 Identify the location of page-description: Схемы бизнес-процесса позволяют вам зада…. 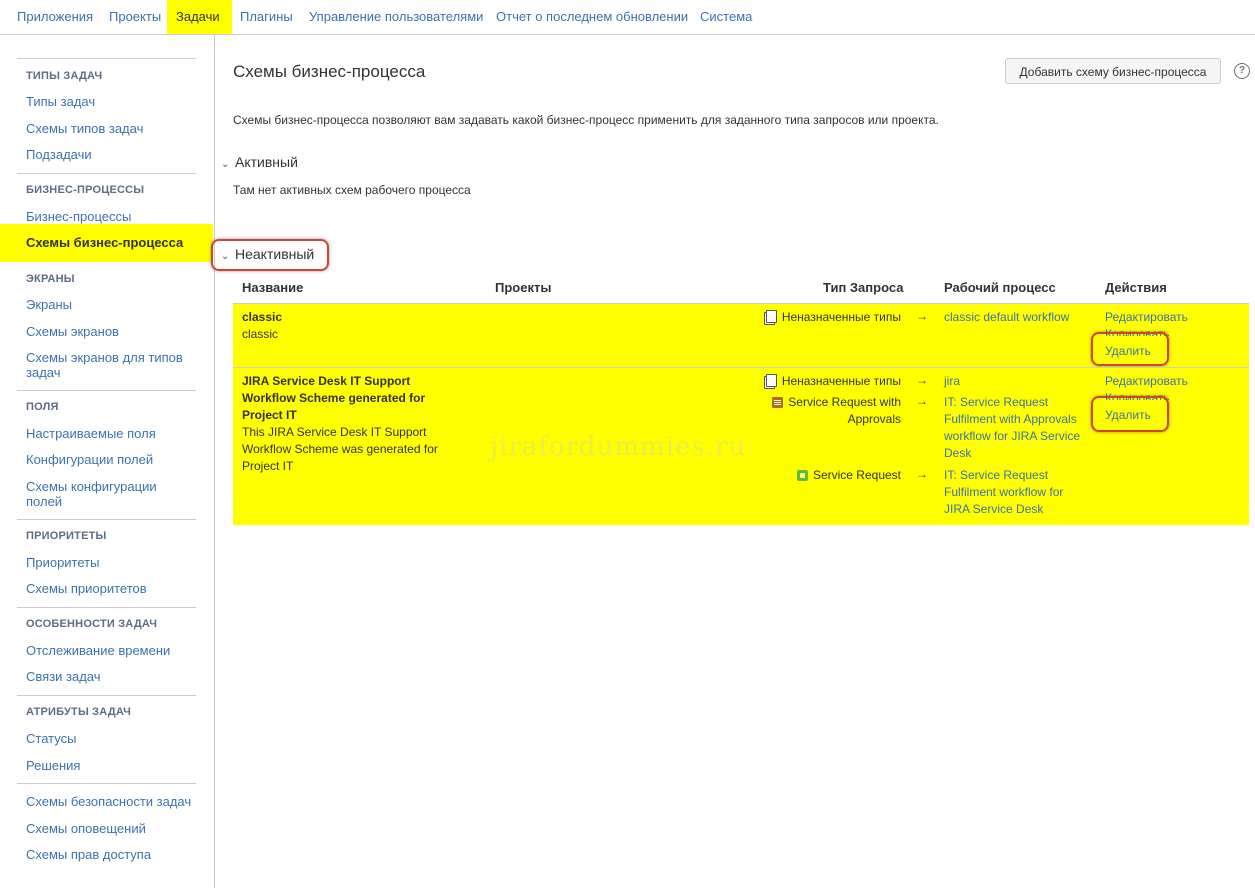
(586, 120).